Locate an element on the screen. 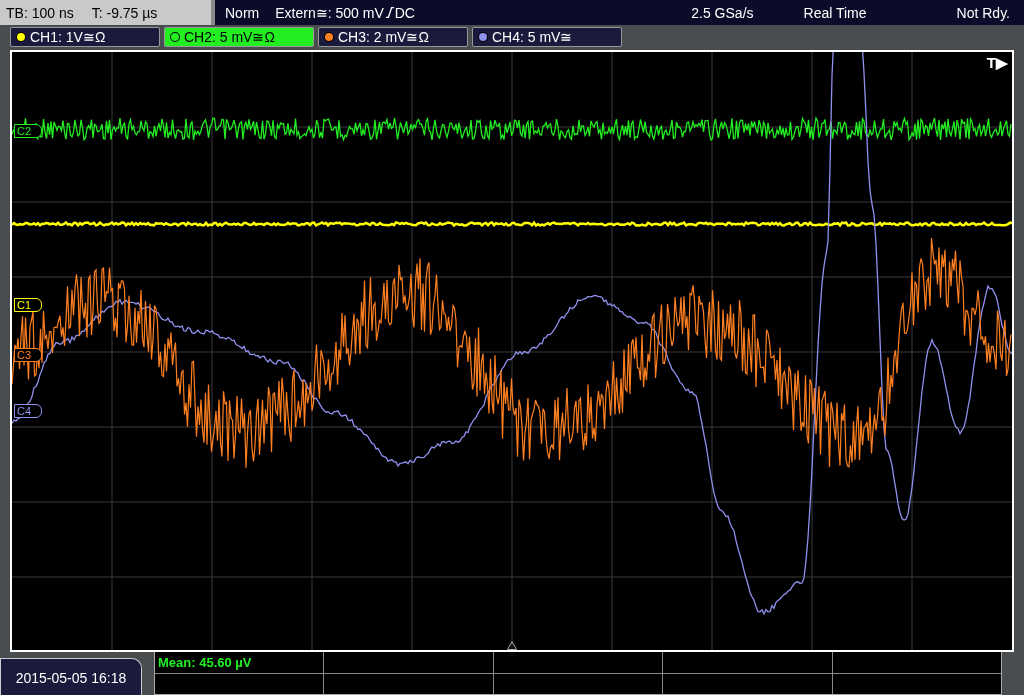 The image size is (1024, 695). sample-rate: 2.5 GSa/s is located at coordinates (722, 12).